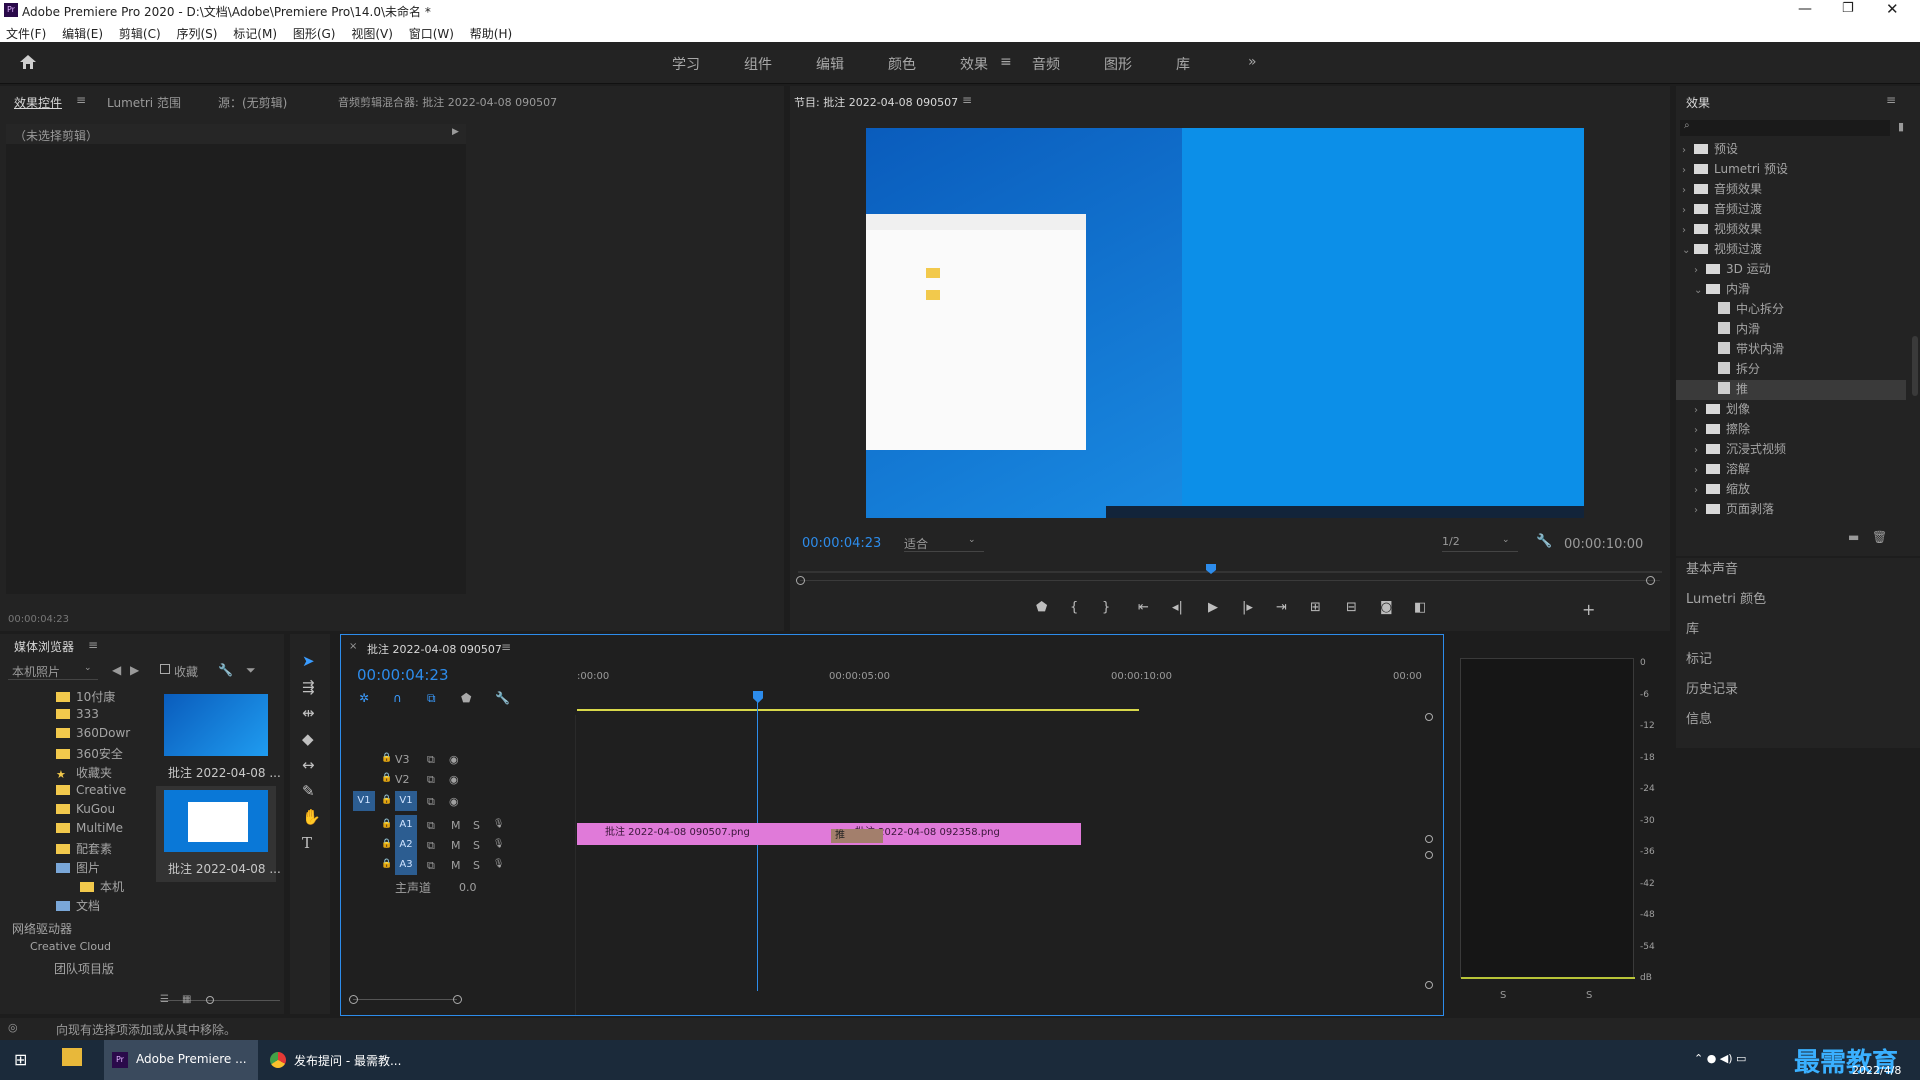 This screenshot has width=1920, height=1080. Describe the element at coordinates (1074, 607) in the screenshot. I see `mark-in-icon: {` at that location.